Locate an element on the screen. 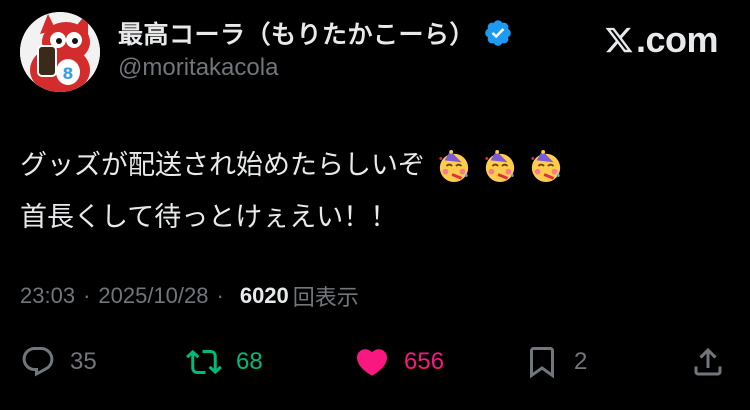 The width and height of the screenshot is (750, 410). tweet-actions: 35 68 656 2 is located at coordinates (375, 362).